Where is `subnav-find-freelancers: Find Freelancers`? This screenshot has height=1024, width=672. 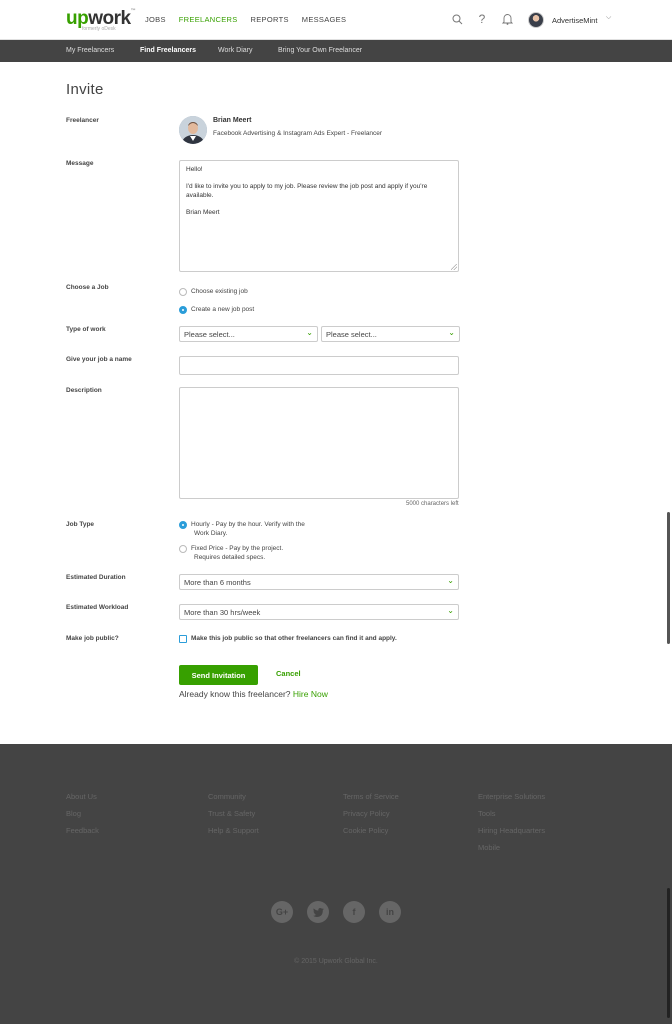
subnav-find-freelancers: Find Freelancers is located at coordinates (168, 50).